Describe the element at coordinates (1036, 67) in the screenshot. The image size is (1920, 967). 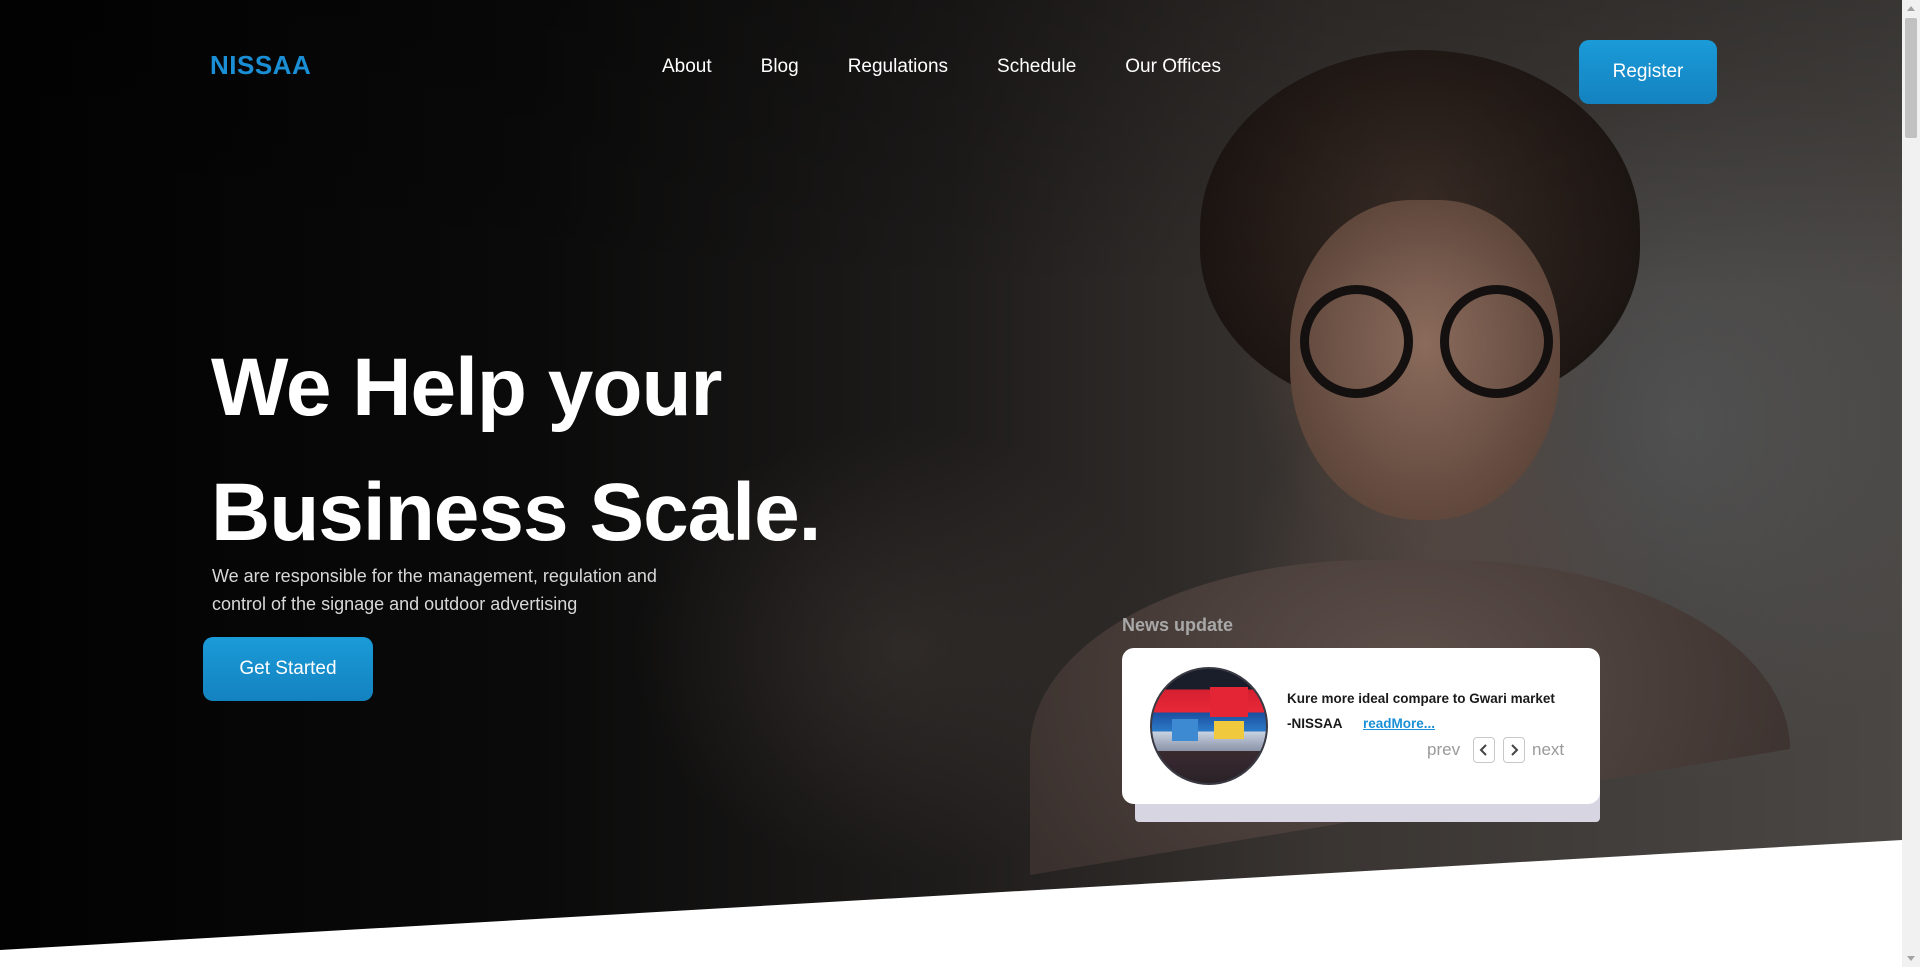
I see `nav-item-schedule: Schedule` at that location.